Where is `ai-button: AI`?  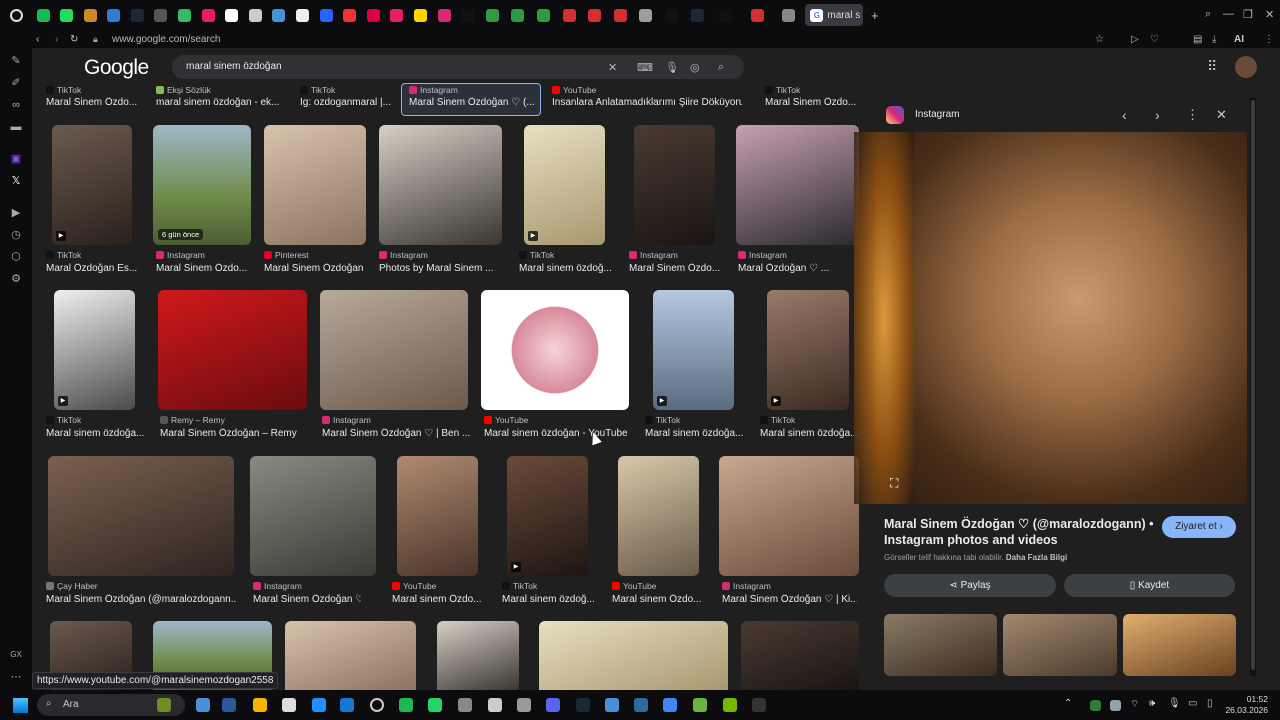
ai-button: AI is located at coordinates (1239, 39).